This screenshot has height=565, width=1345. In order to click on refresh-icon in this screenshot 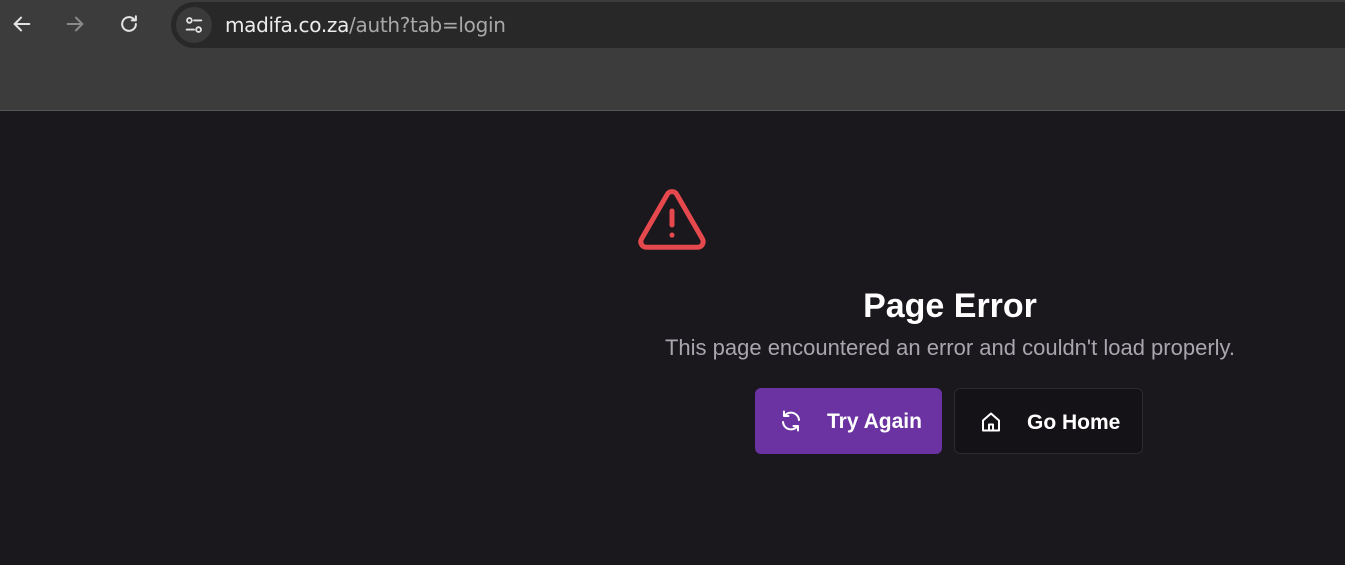, I will do `click(791, 421)`.